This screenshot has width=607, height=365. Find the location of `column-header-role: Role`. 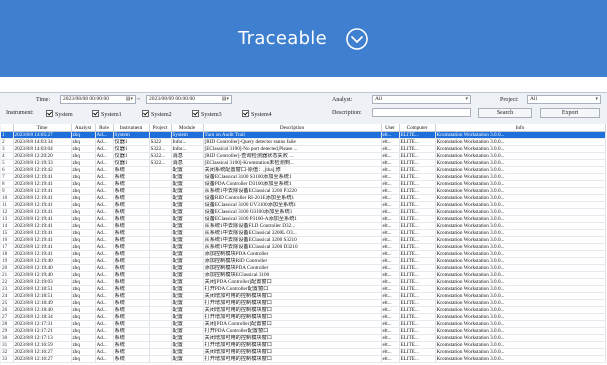

column-header-role: Role is located at coordinates (104, 128).